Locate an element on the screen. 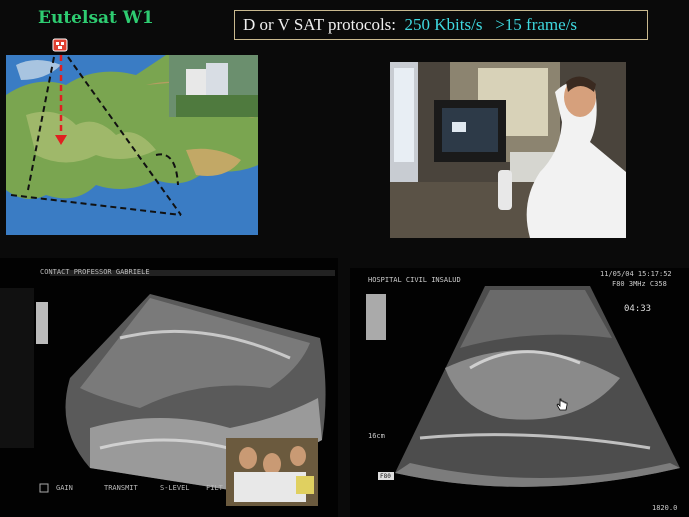  us-right-depth: 16cm is located at coordinates (376, 436).